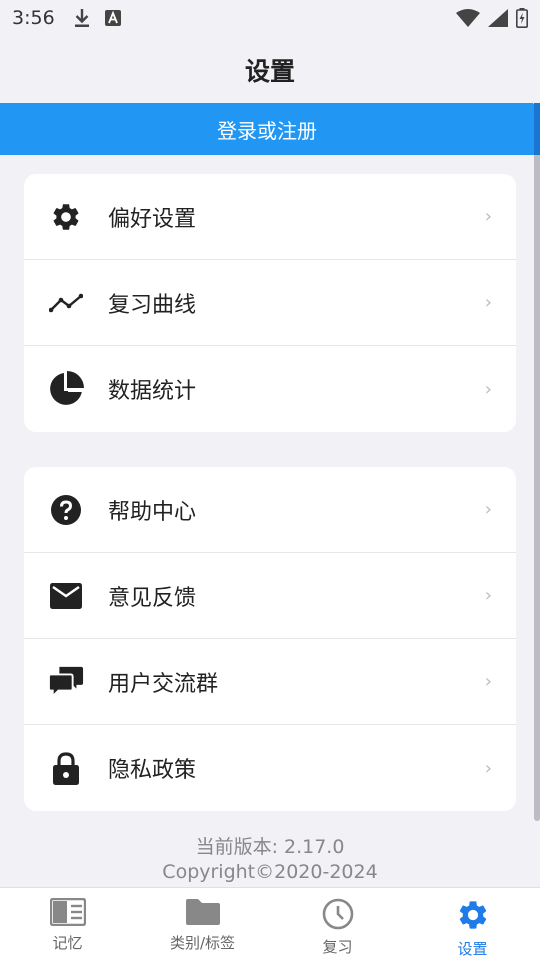  I want to click on tab-categories-tags: 类别/标签, so click(202, 924).